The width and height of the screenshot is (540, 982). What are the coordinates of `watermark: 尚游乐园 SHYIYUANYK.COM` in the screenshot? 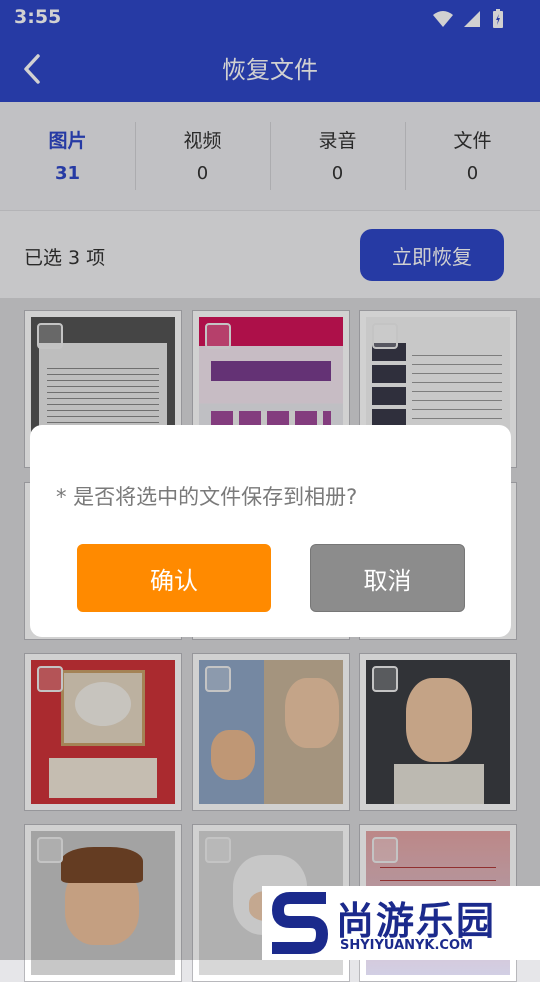 It's located at (401, 923).